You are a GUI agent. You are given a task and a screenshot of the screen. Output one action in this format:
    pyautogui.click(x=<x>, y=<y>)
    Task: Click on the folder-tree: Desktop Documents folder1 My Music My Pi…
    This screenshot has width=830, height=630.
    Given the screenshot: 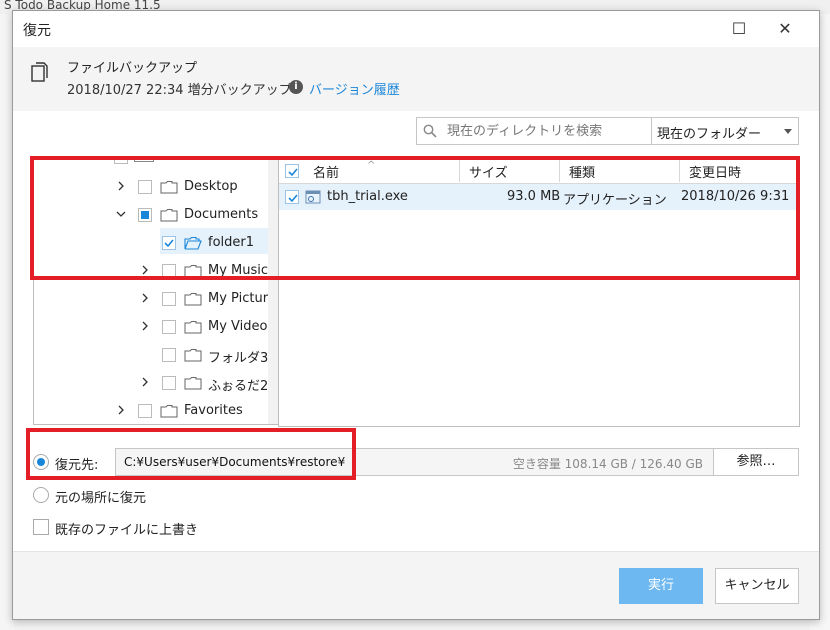 What is the action you would take?
    pyautogui.click(x=156, y=291)
    